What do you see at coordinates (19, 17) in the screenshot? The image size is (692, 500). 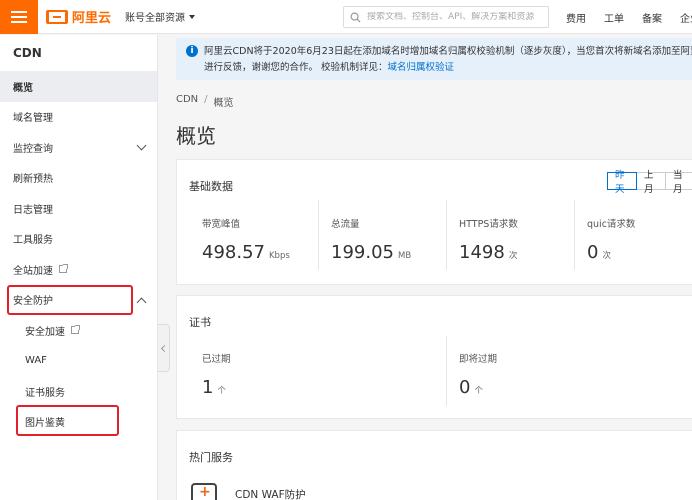 I see `menu-icon` at bounding box center [19, 17].